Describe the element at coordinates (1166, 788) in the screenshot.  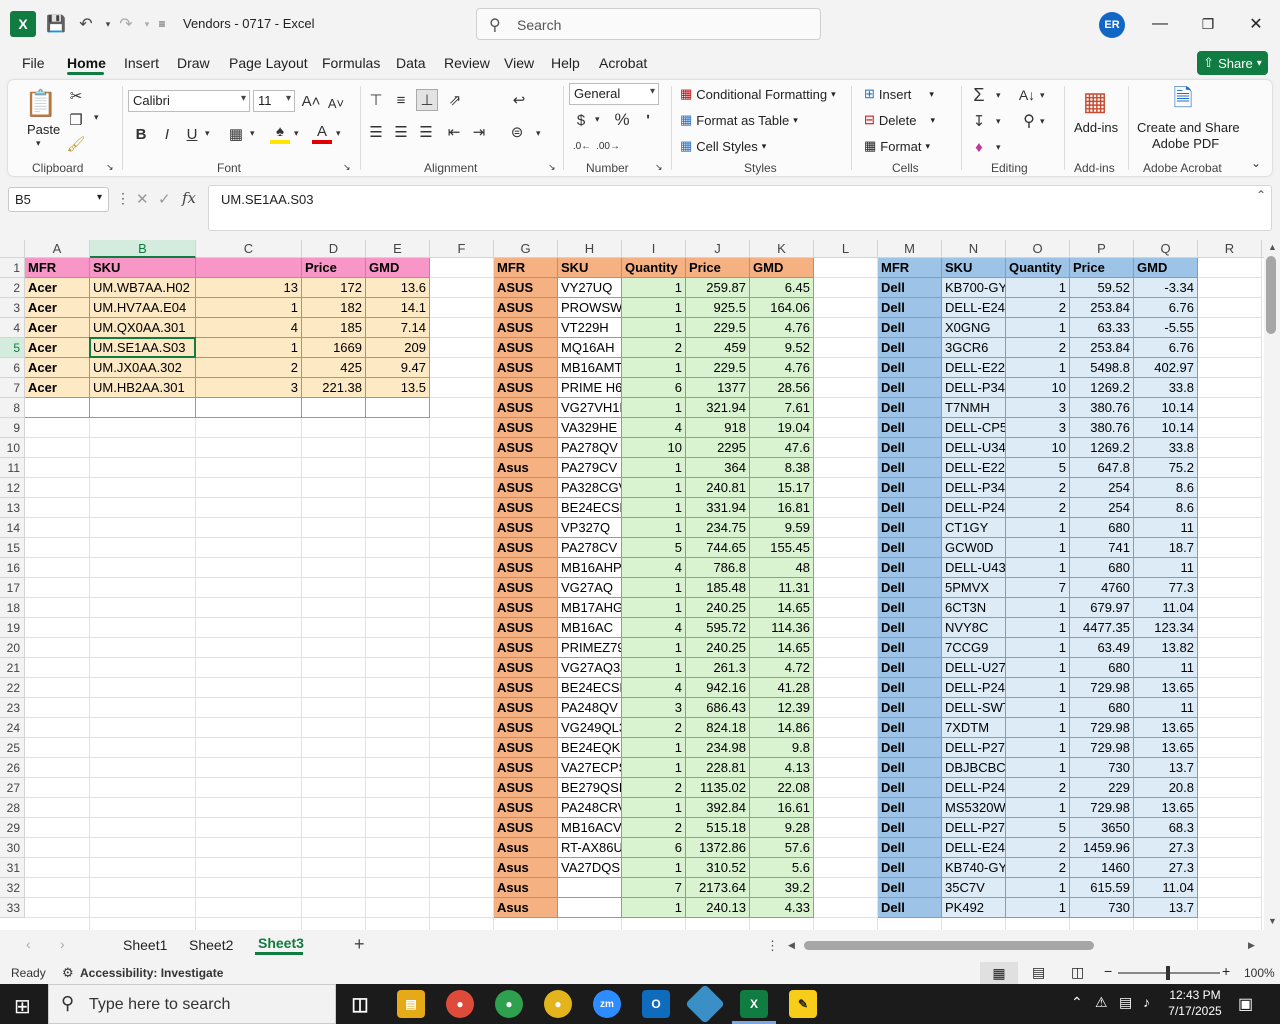
I see `table-cell: 20.8` at that location.